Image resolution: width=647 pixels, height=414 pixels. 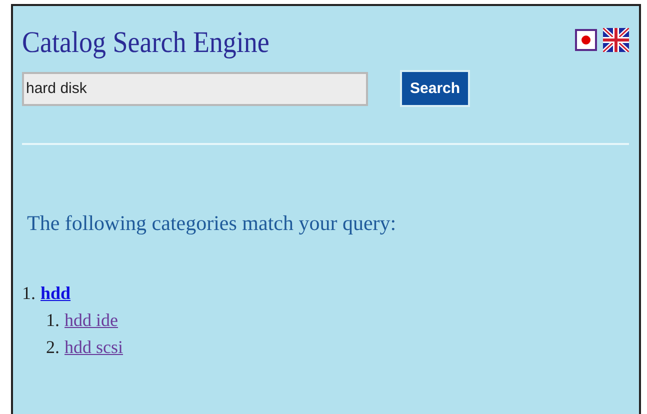 What do you see at coordinates (55, 293) in the screenshot?
I see `category-link: hdd` at bounding box center [55, 293].